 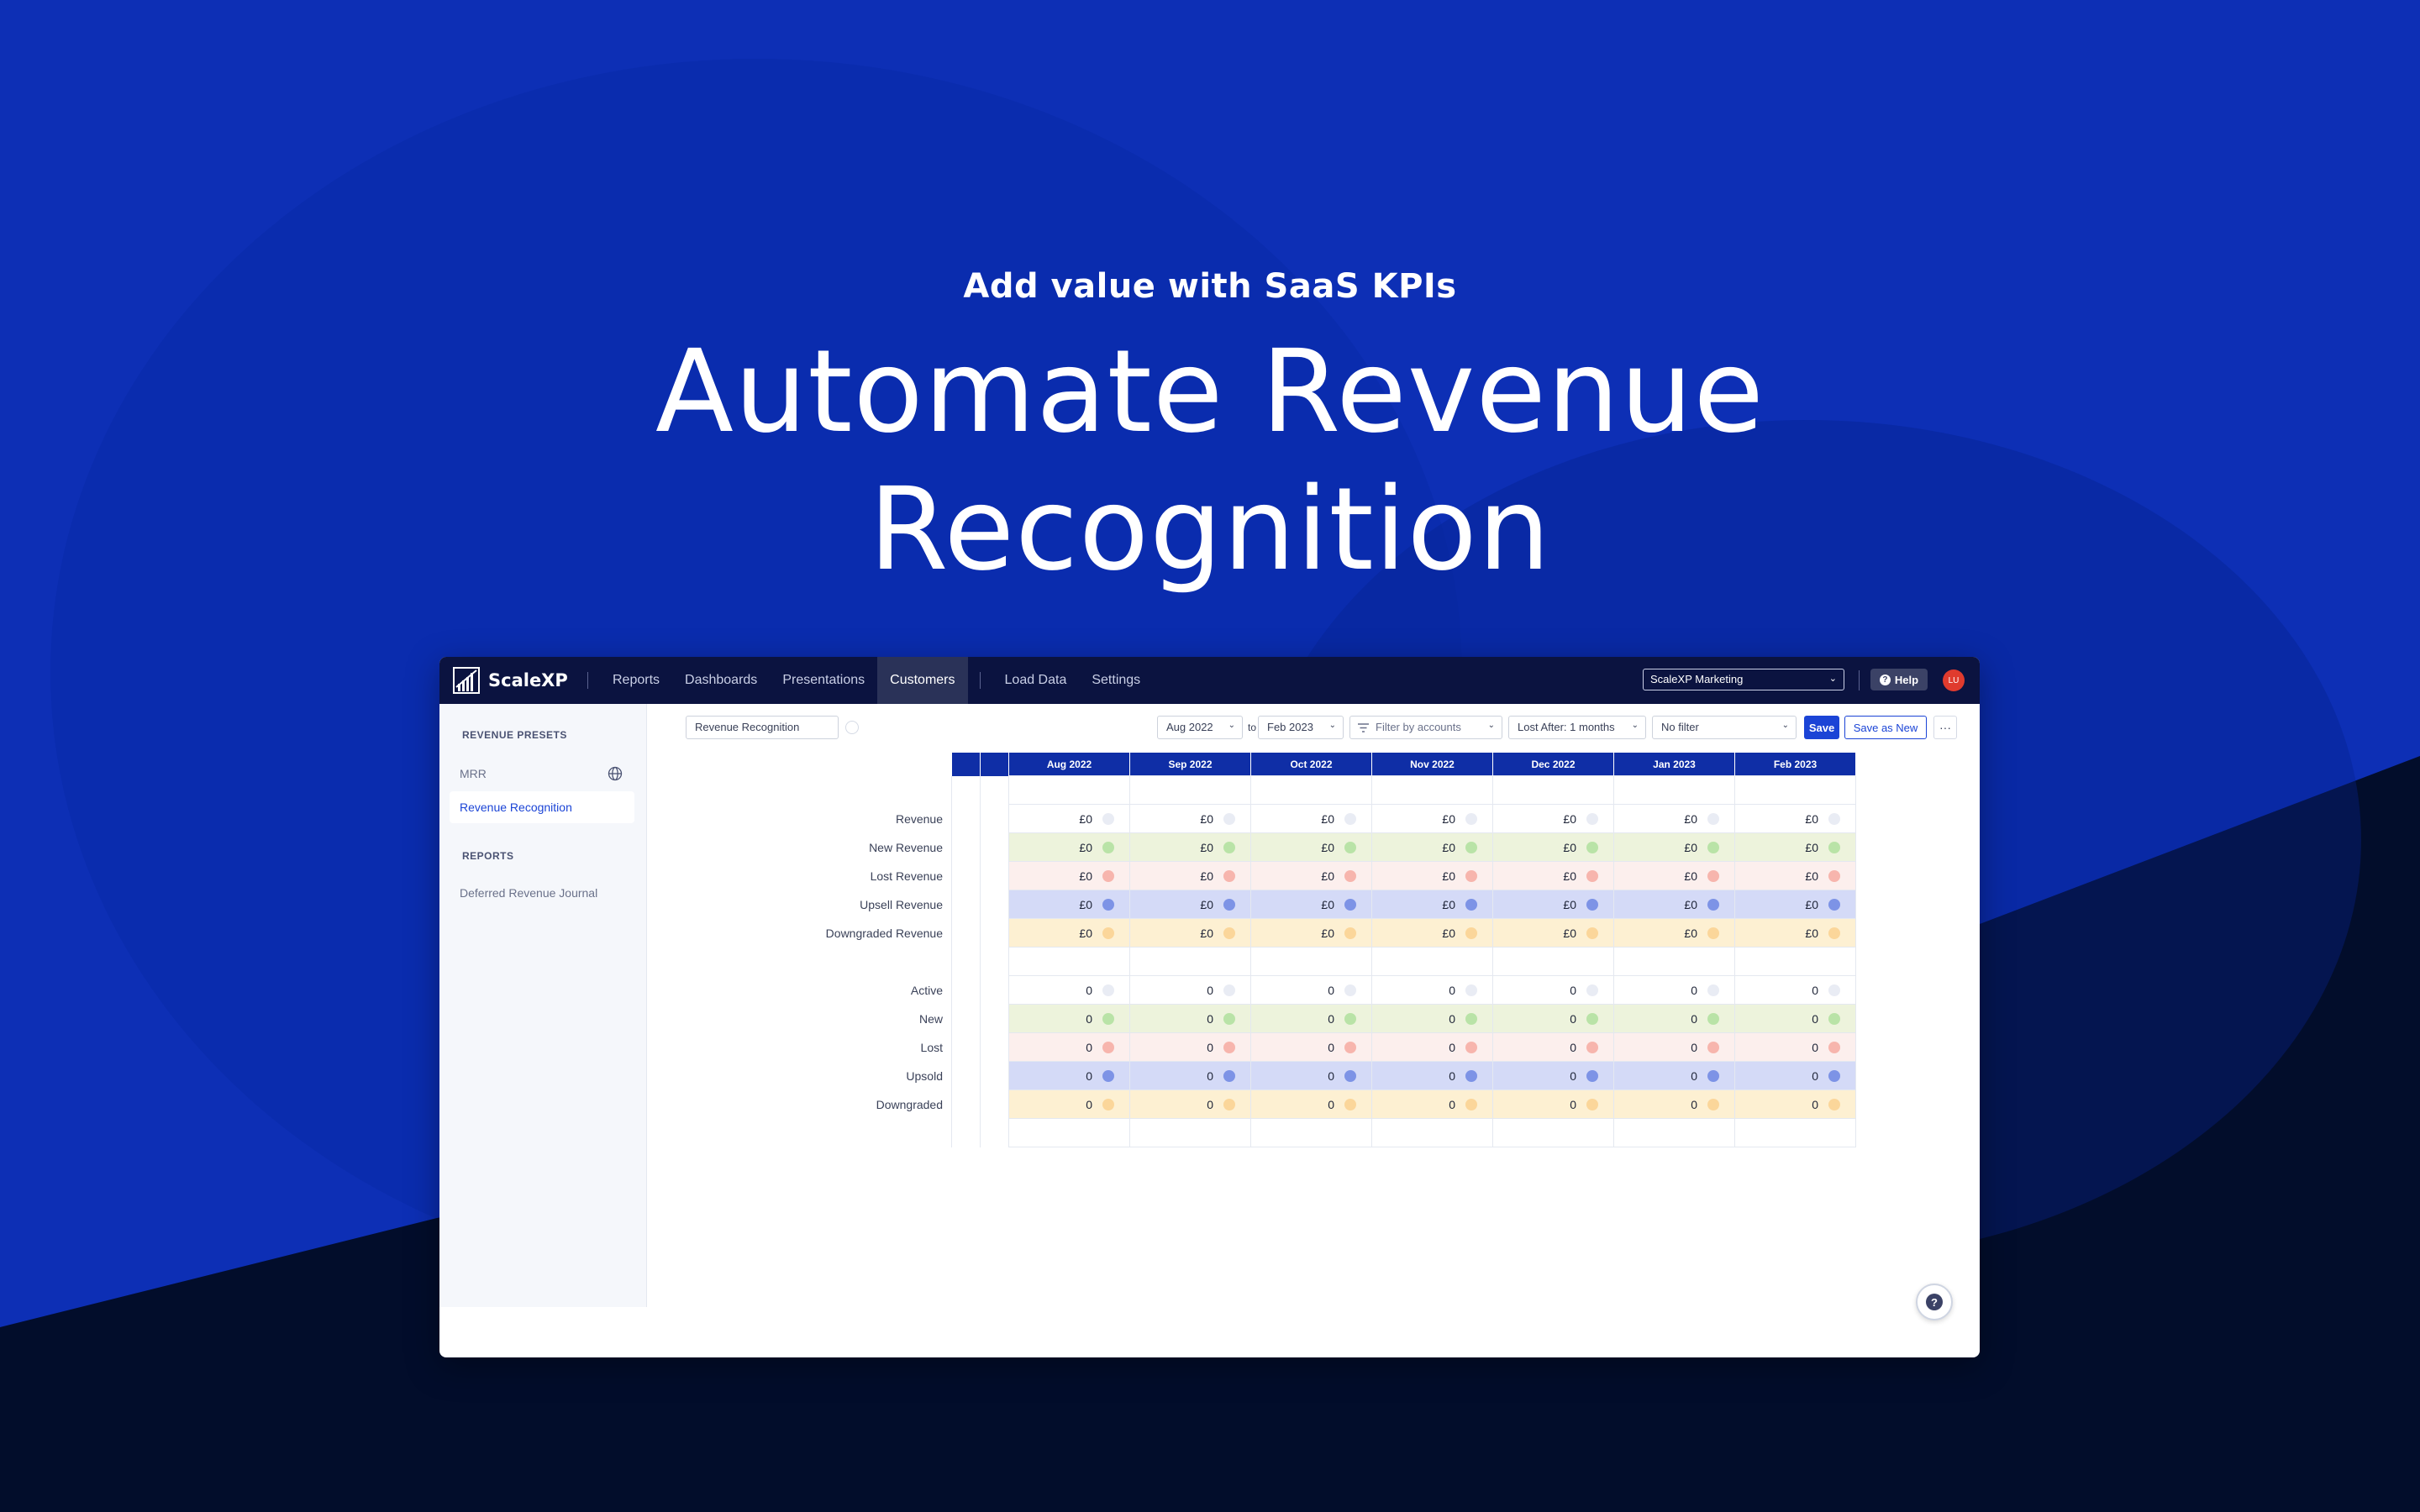 What do you see at coordinates (1577, 727) in the screenshot?
I see `lost-after-select: Lost After: 1 months ⌄` at bounding box center [1577, 727].